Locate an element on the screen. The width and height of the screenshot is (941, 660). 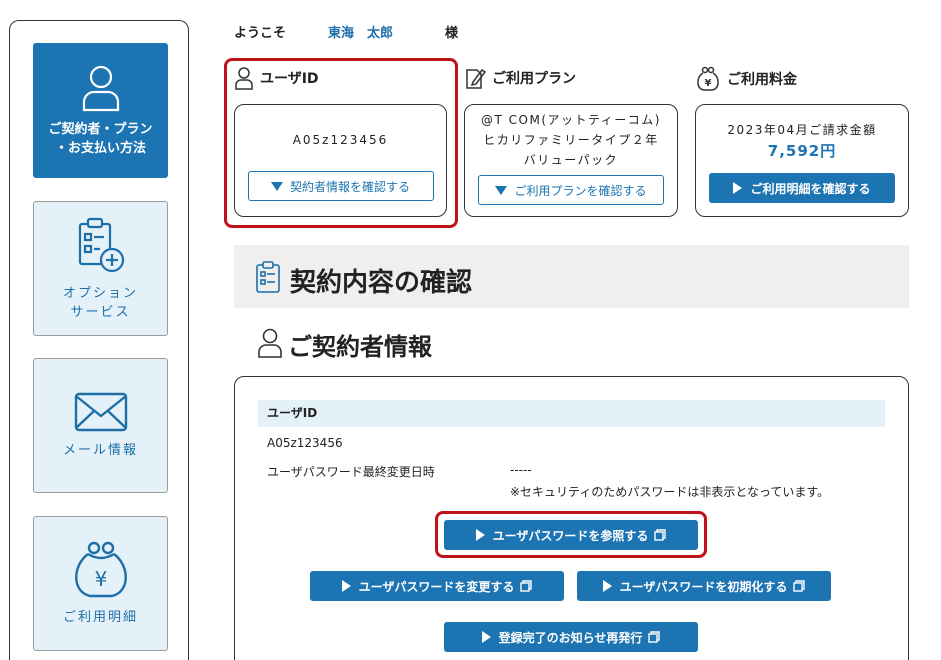
password-changed-label: ユーザパスワード最終変更日時 is located at coordinates (351, 472).